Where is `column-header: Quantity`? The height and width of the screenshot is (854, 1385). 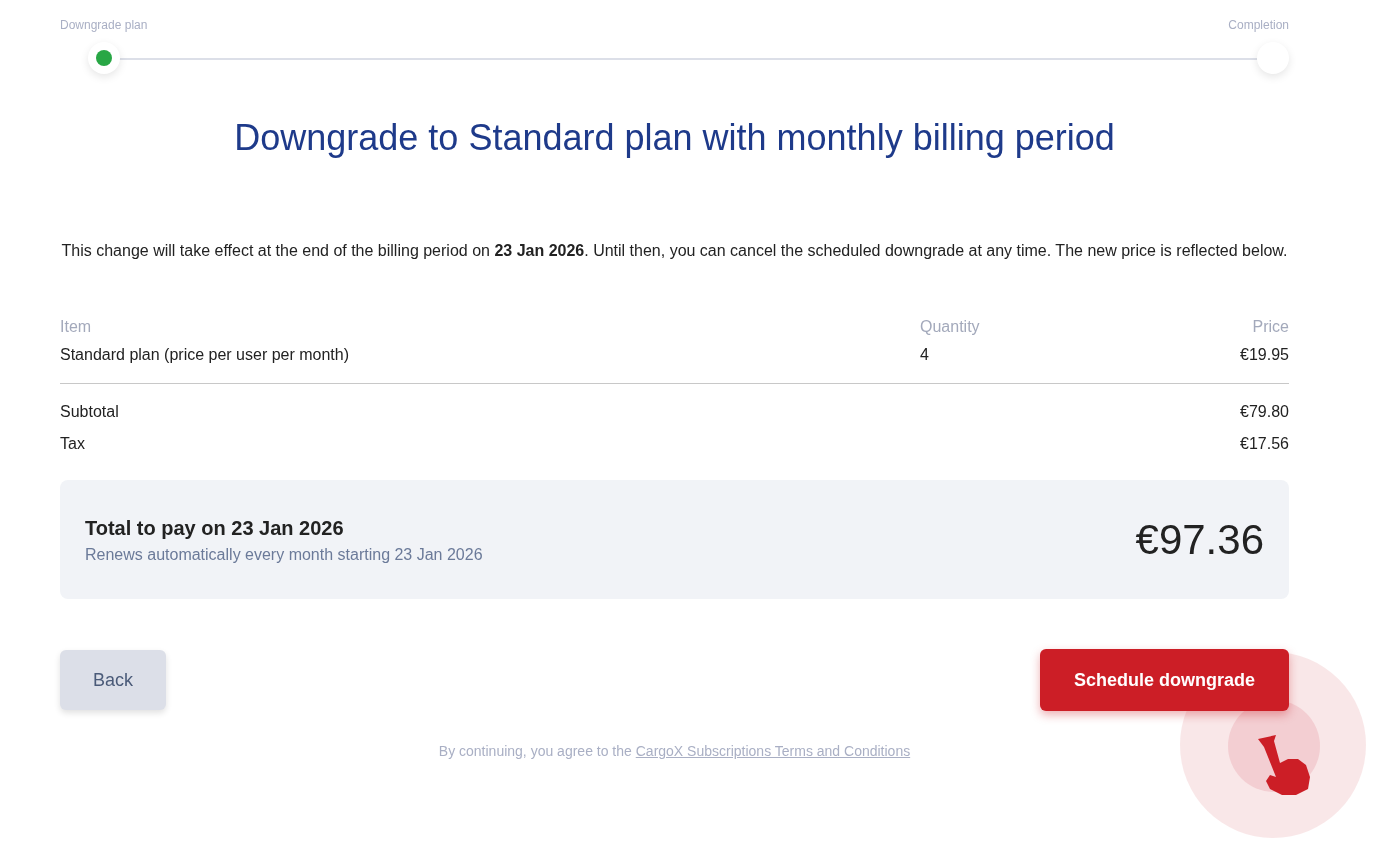 column-header: Quantity is located at coordinates (950, 327).